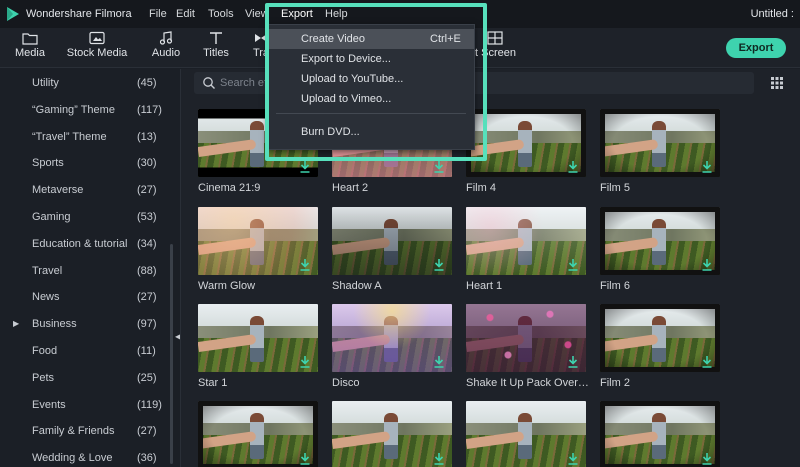  What do you see at coordinates (85, 163) in the screenshot?
I see `sidebar-category-item: Sports (30)` at bounding box center [85, 163].